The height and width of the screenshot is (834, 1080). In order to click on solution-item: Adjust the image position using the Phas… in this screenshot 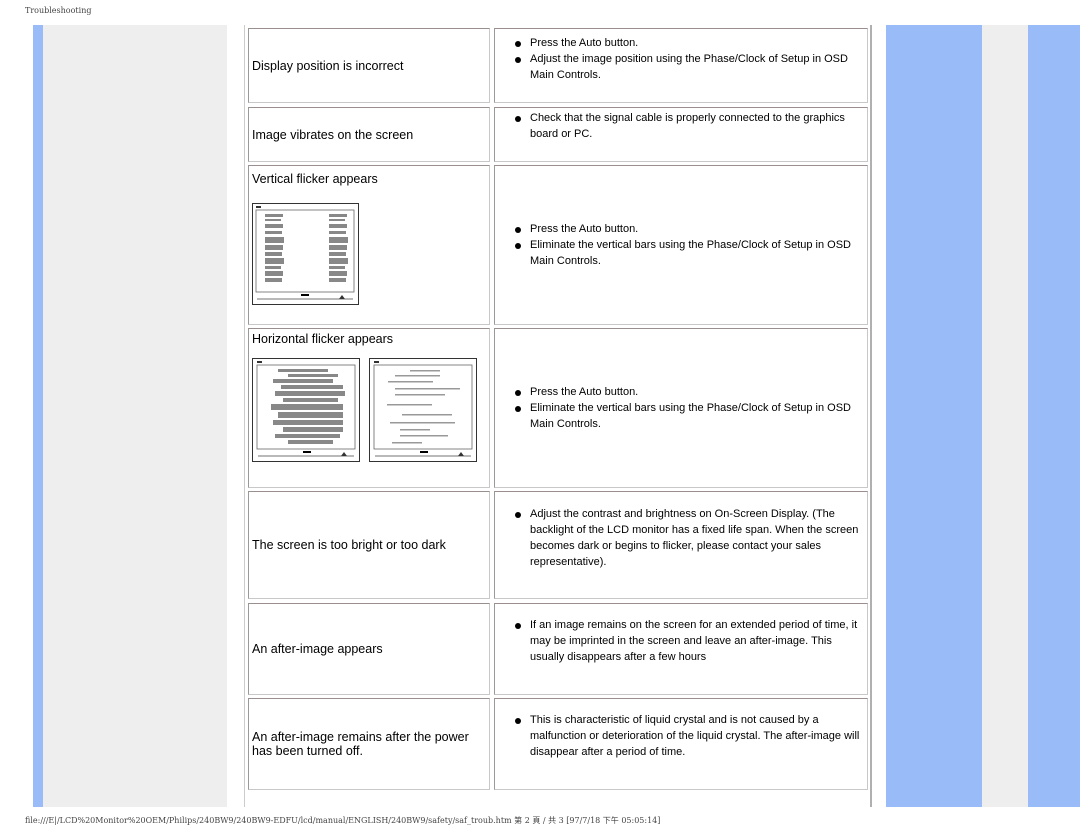, I will do `click(688, 67)`.